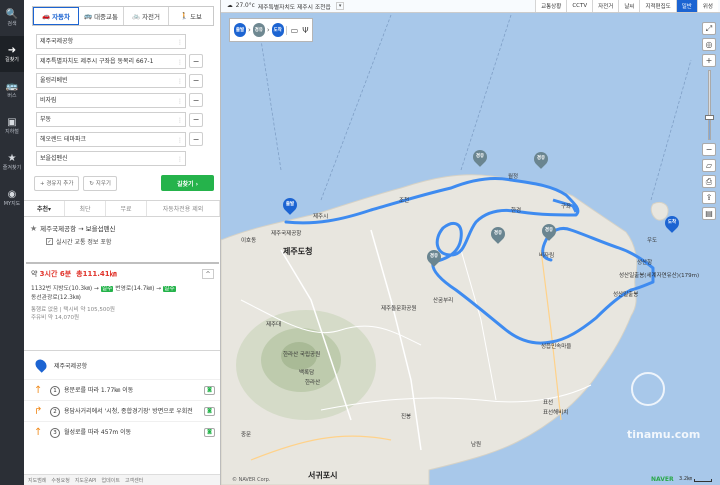  Describe the element at coordinates (672, 223) in the screenshot. I see `destination-marker: 도착` at that location.